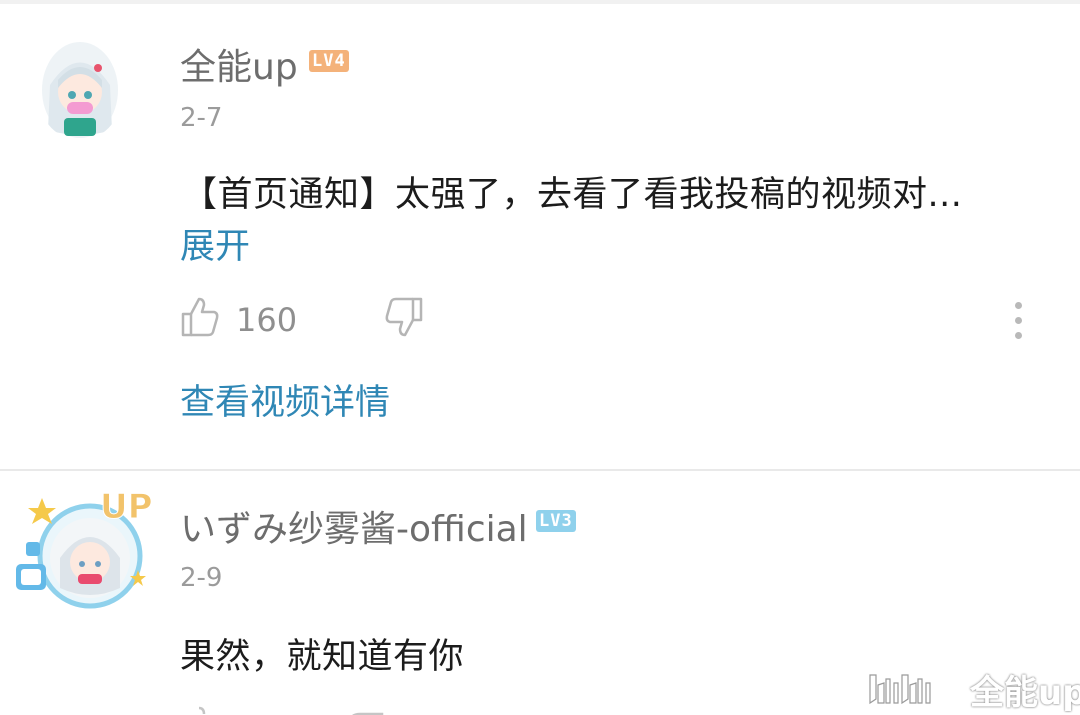 Image resolution: width=1080 pixels, height=715 pixels. Describe the element at coordinates (556, 521) in the screenshot. I see `level-badge: LV3` at that location.